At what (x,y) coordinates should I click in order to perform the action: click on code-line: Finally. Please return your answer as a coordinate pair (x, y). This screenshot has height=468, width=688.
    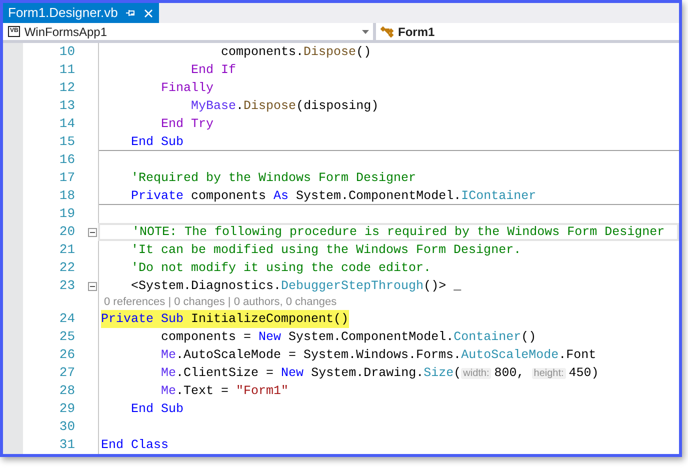
    Looking at the image, I should click on (187, 88).